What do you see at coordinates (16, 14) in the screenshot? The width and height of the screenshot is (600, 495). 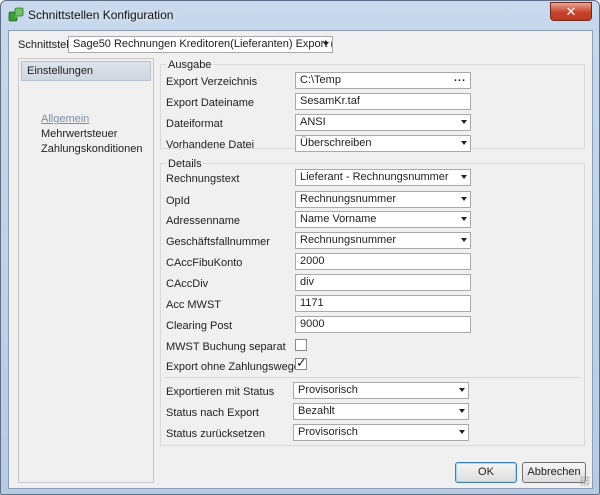 I see `puzzle-icon` at bounding box center [16, 14].